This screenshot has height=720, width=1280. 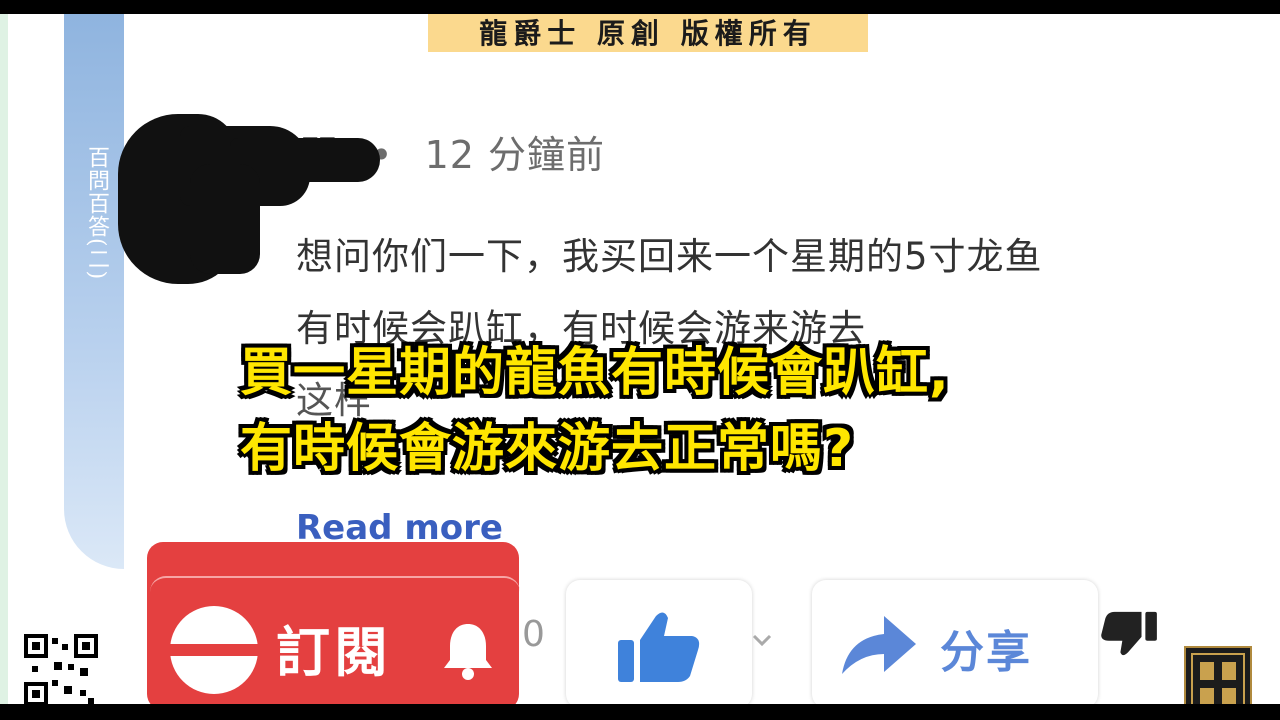 I want to click on series-sidebar, so click(x=94, y=291).